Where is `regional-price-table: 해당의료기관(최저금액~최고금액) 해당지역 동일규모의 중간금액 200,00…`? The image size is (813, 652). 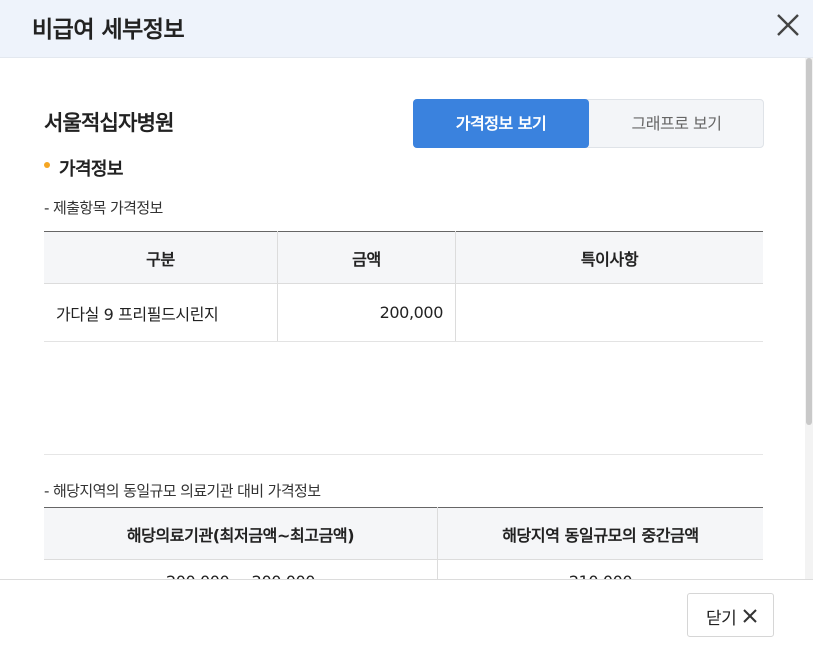
regional-price-table: 해당의료기관(최저금액~최고금액) 해당지역 동일규모의 중간금액 200,00… is located at coordinates (403, 543).